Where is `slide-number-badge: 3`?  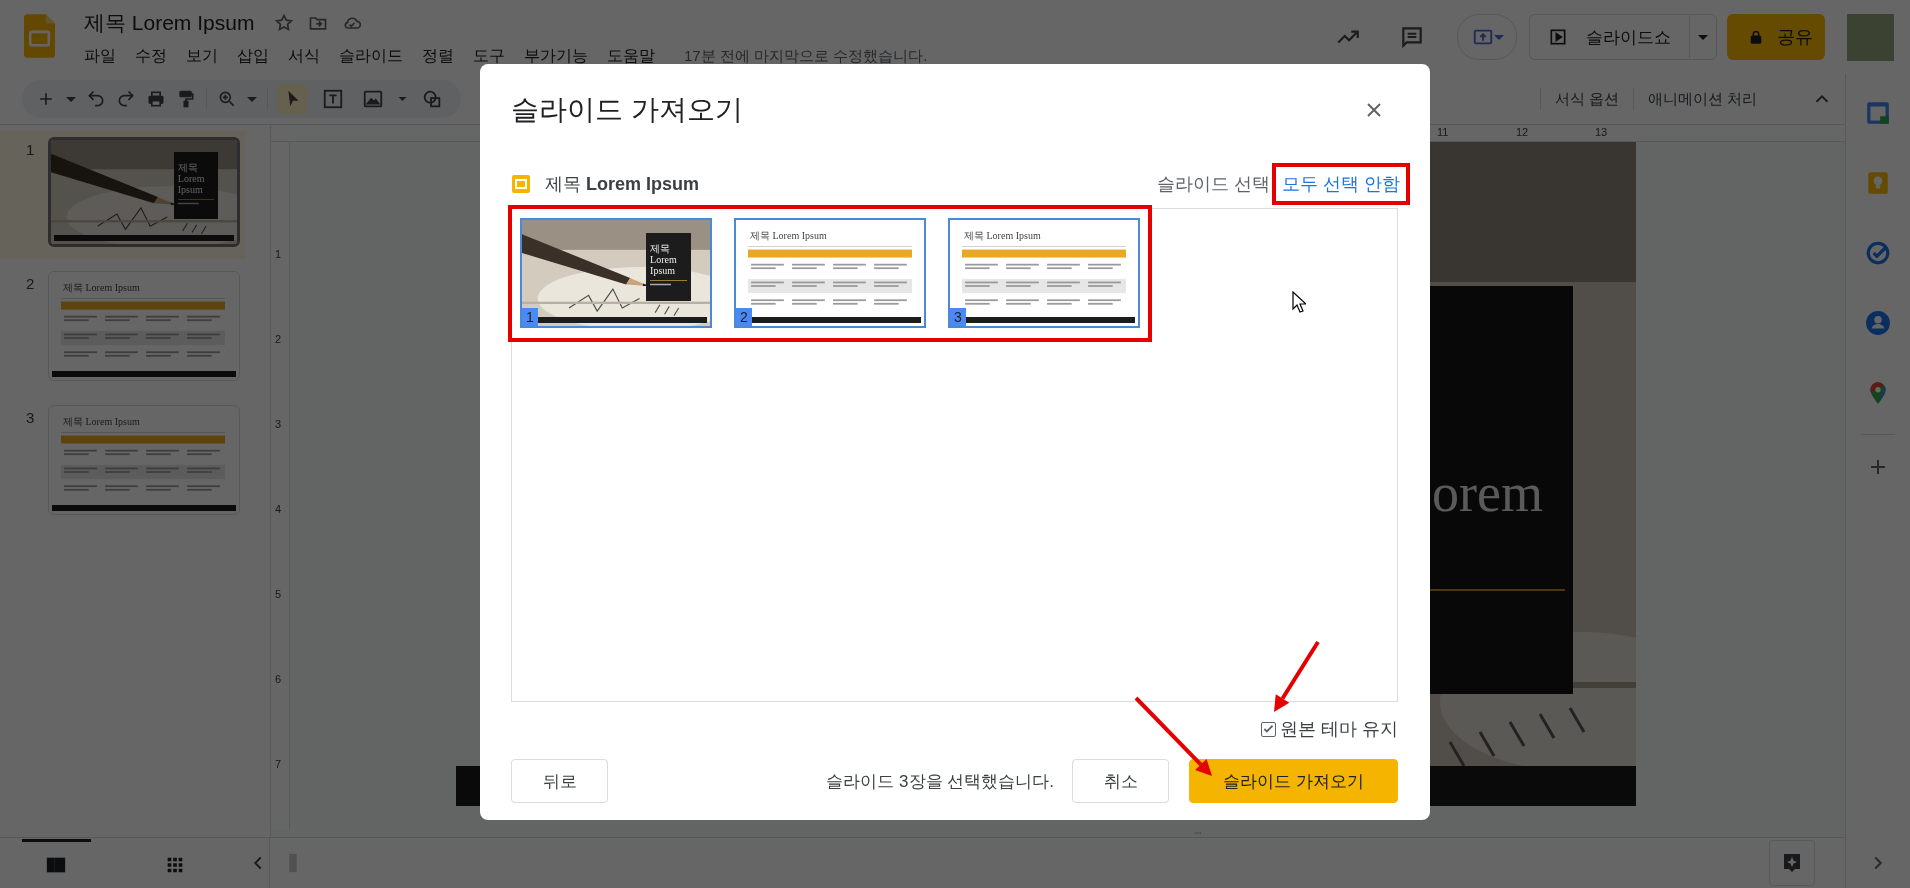
slide-number-badge: 3 is located at coordinates (958, 317).